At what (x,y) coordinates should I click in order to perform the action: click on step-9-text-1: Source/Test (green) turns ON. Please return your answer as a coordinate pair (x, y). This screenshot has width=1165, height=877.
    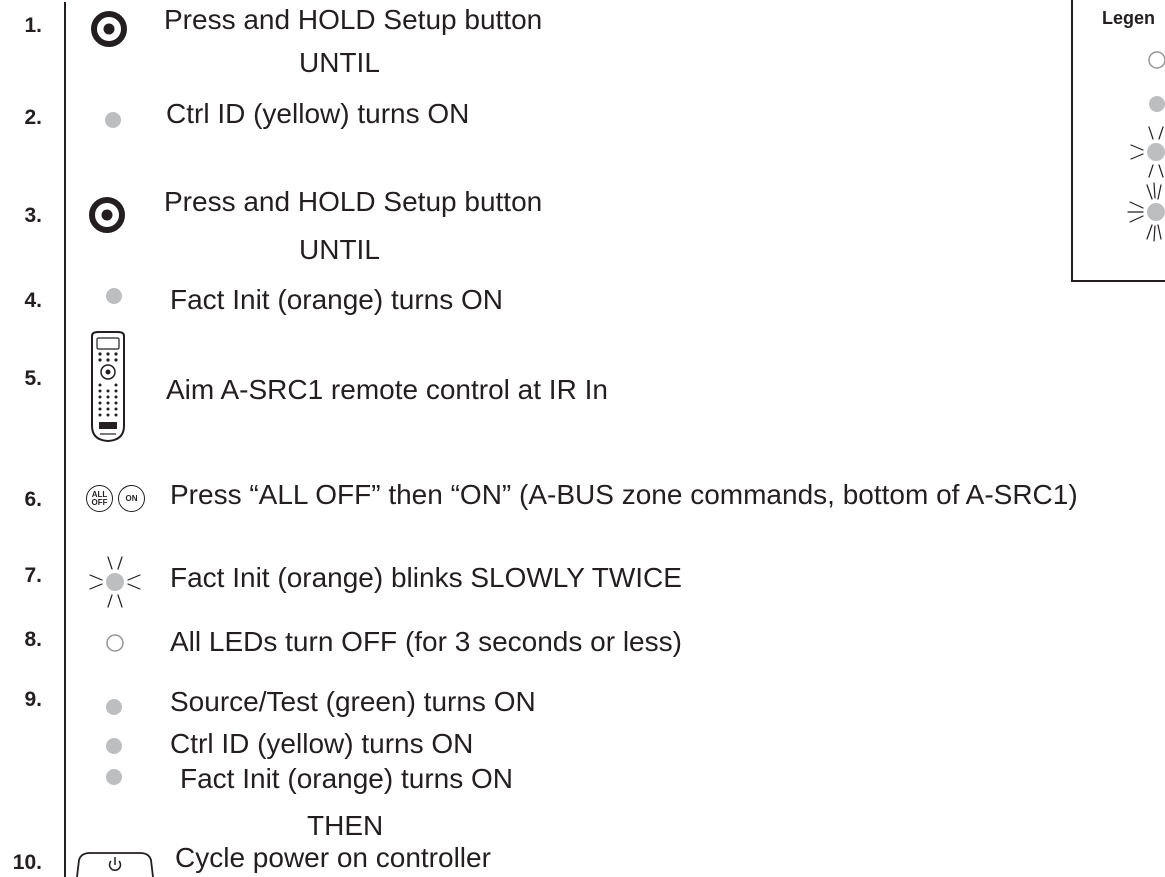
    Looking at the image, I should click on (353, 701).